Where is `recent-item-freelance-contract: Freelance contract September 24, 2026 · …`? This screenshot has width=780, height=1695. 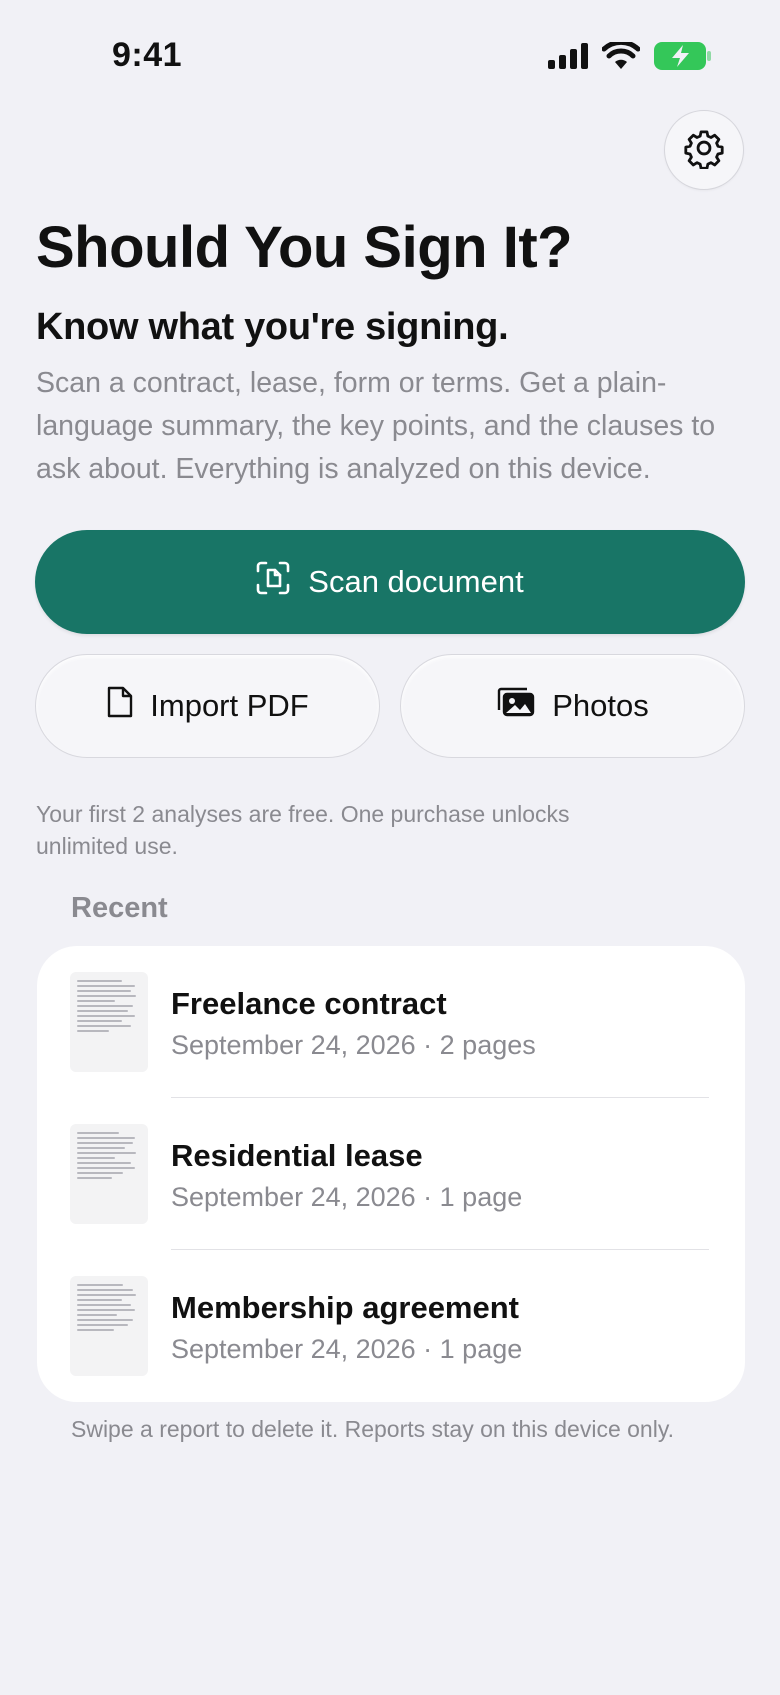
recent-item-freelance-contract: Freelance contract September 24, 2026 · … is located at coordinates (391, 1022).